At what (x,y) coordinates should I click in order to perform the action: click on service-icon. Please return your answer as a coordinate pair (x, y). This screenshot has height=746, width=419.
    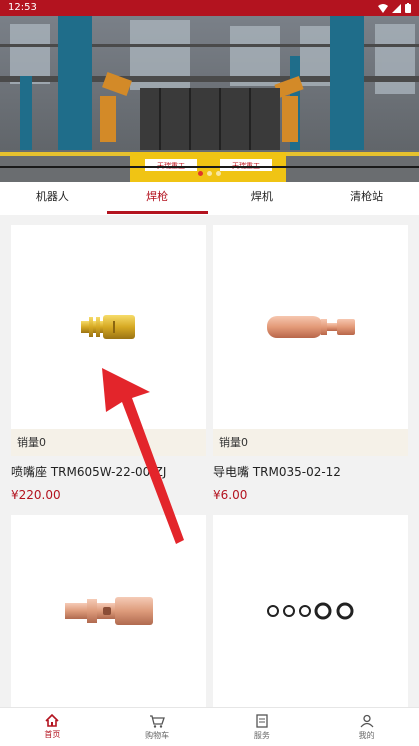
    Looking at the image, I should click on (262, 720).